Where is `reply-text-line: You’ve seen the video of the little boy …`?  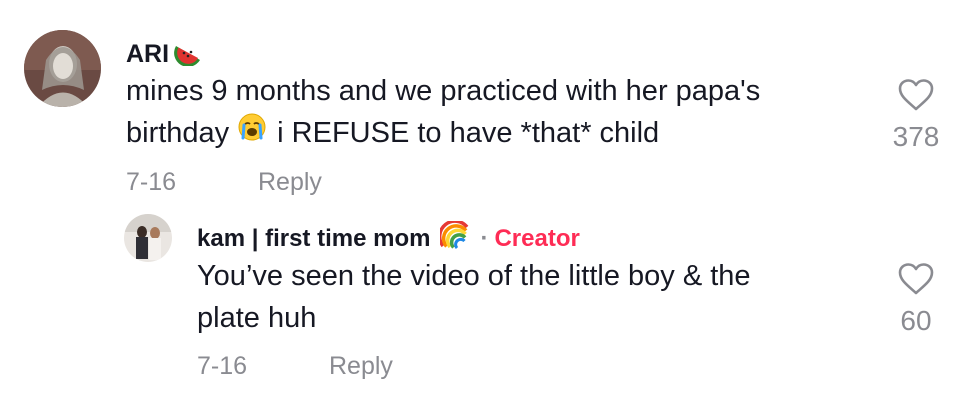
reply-text-line: You’ve seen the video of the little boy … is located at coordinates (474, 276).